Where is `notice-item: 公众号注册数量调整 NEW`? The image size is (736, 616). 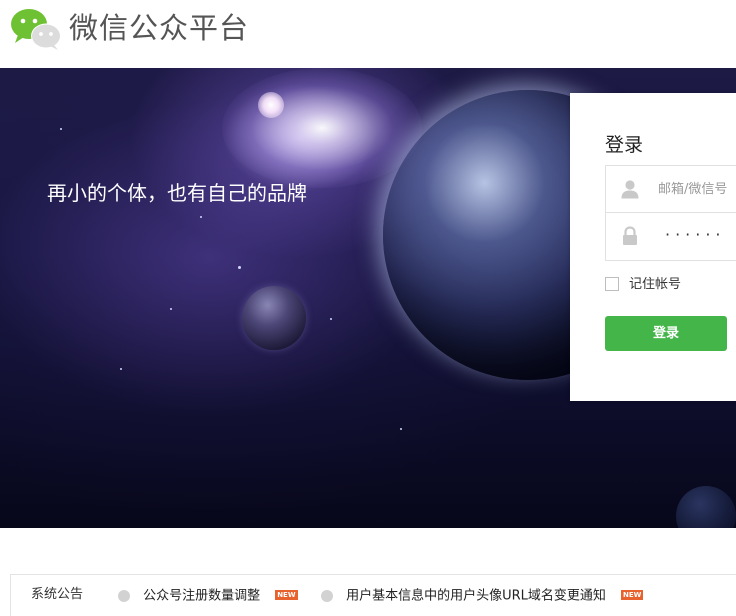
notice-item: 公众号注册数量调整 NEW is located at coordinates (208, 595).